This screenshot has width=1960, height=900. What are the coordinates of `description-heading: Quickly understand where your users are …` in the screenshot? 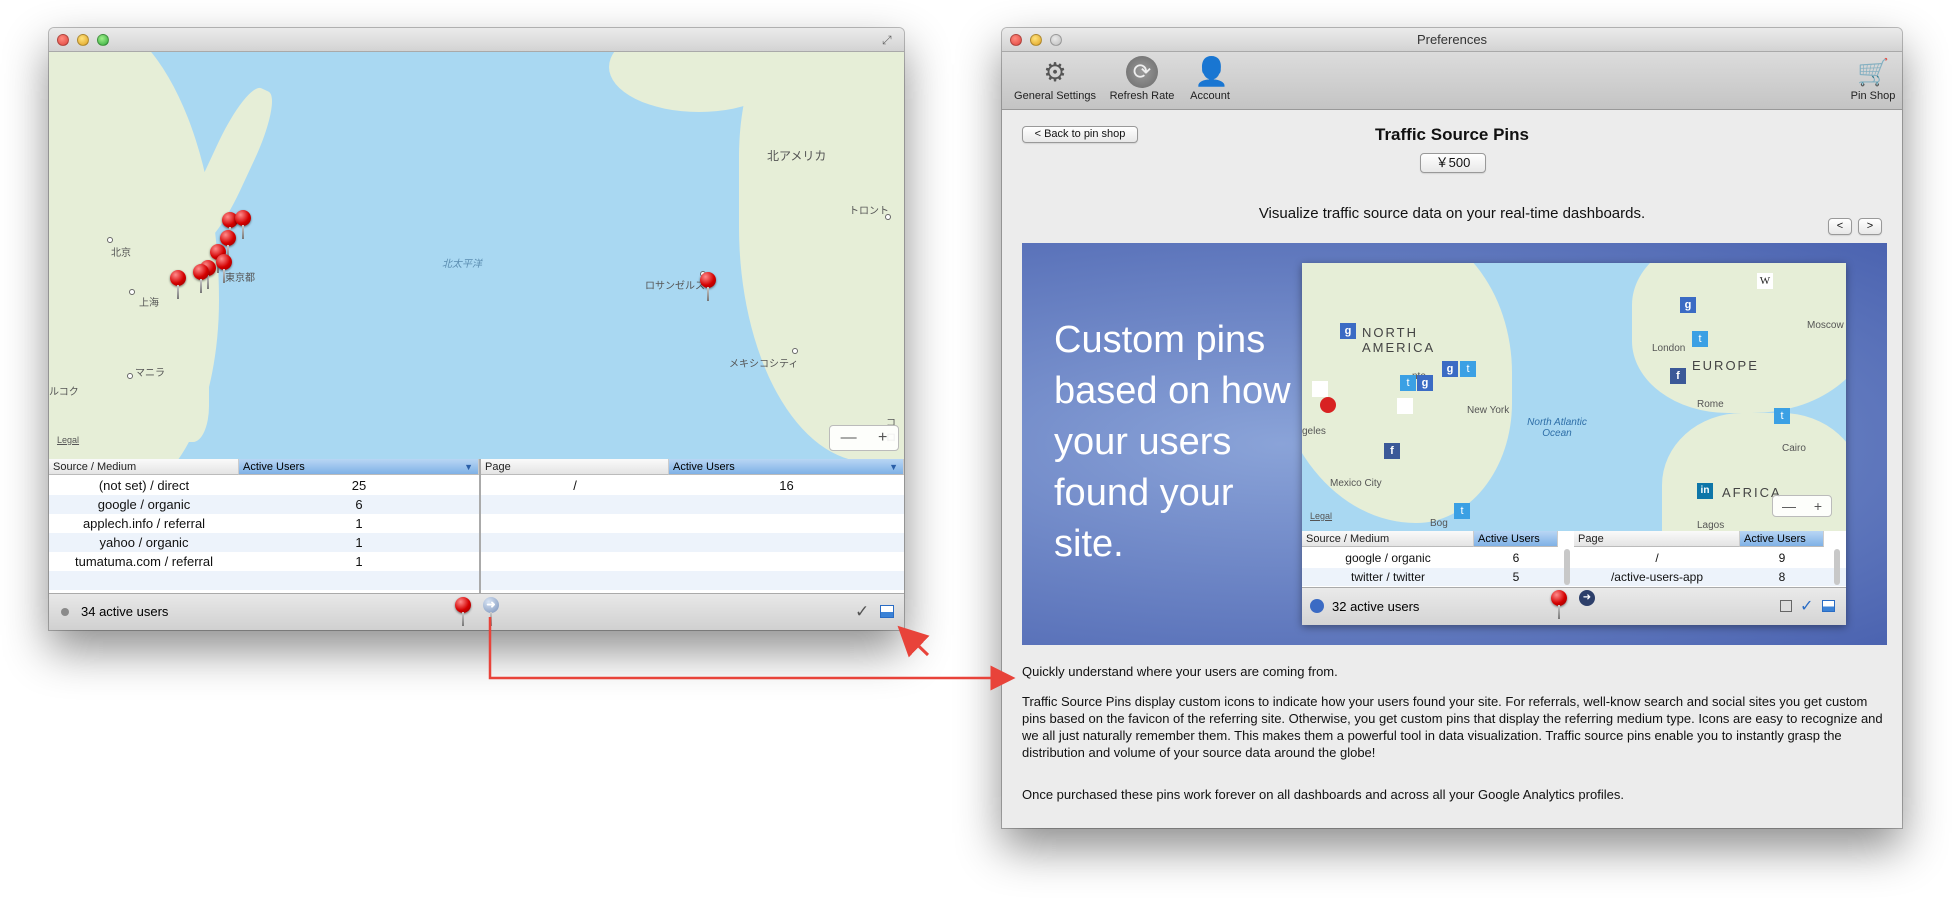 It's located at (1180, 671).